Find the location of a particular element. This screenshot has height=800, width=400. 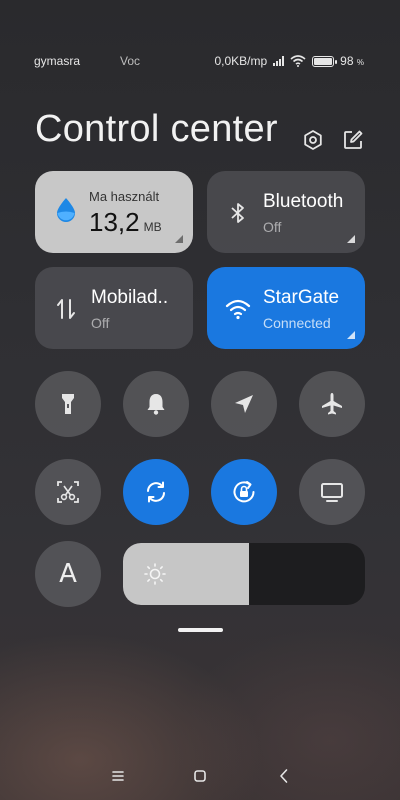

home-icon is located at coordinates (200, 776).